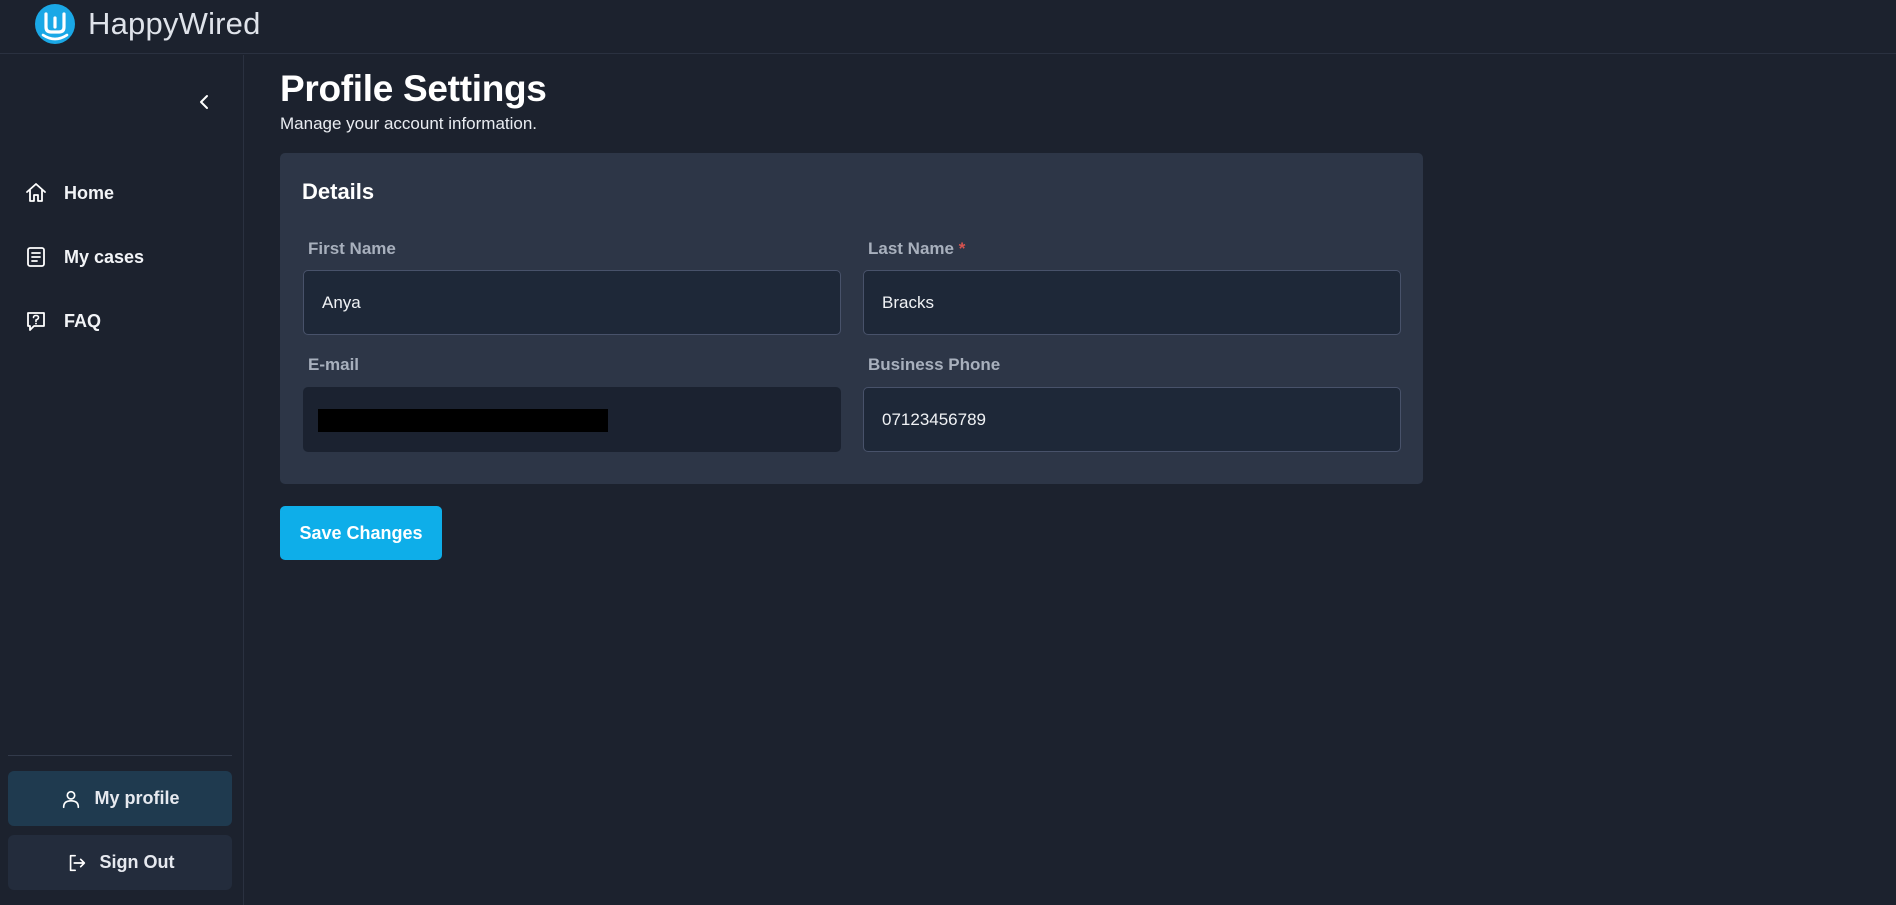 This screenshot has height=905, width=1896. I want to click on sidebar-item-label: FAQ, so click(83, 320).